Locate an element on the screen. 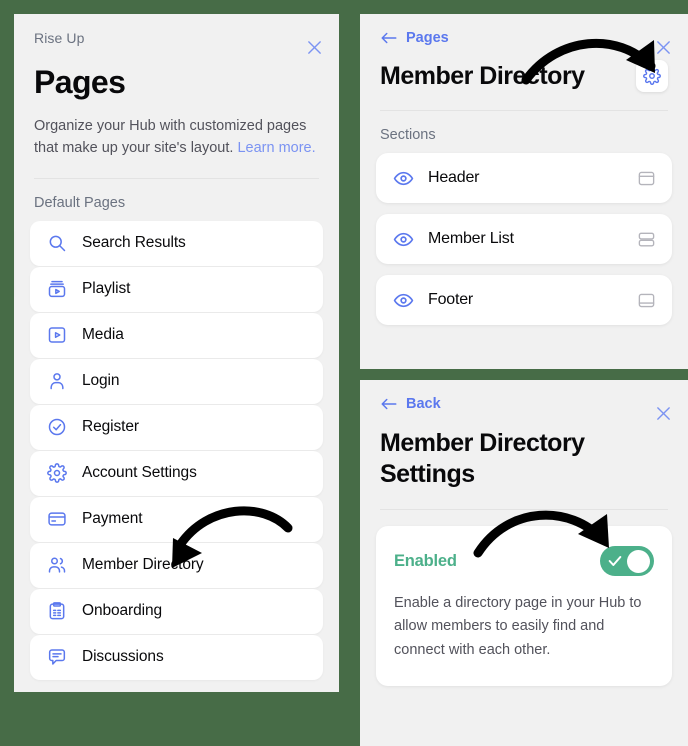 The width and height of the screenshot is (688, 746). layout-header-icon is located at coordinates (646, 178).